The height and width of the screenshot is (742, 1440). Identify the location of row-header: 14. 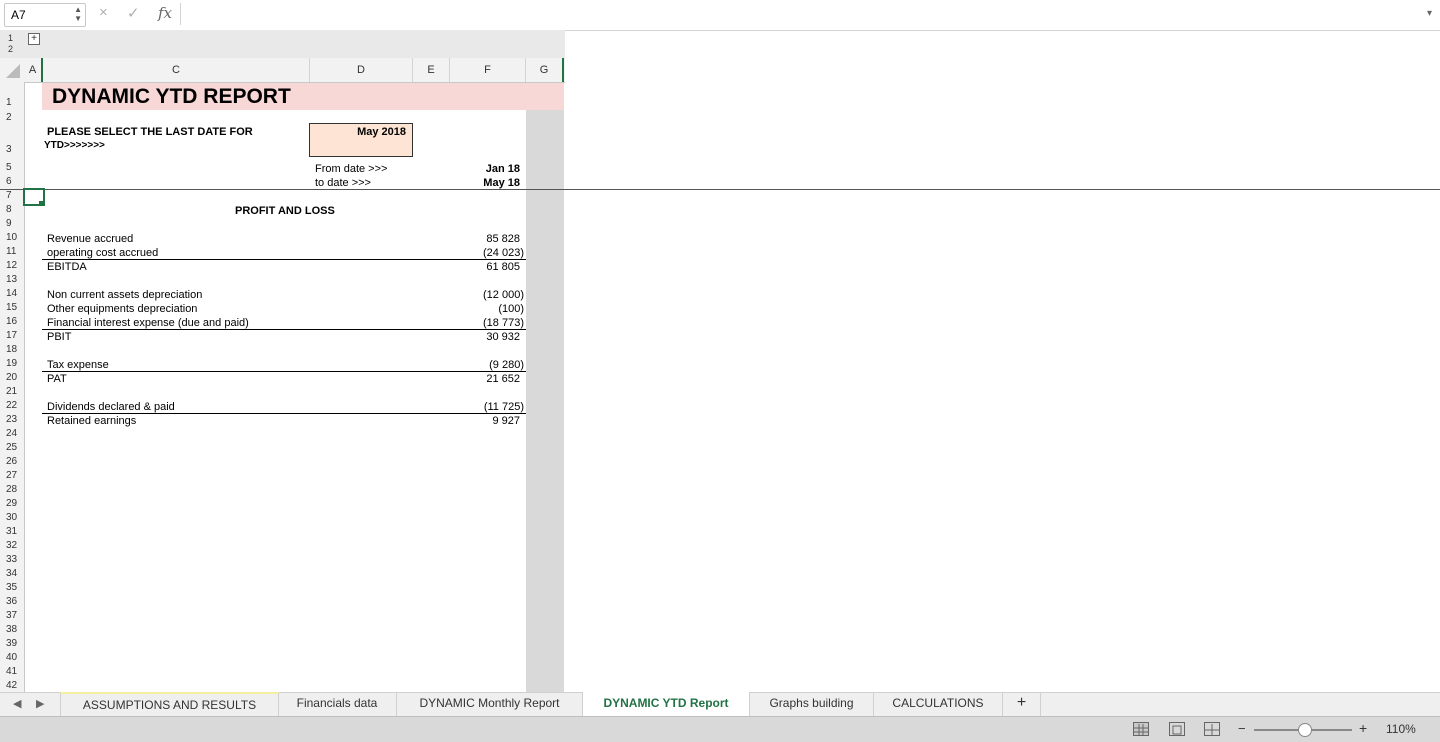
(13, 293).